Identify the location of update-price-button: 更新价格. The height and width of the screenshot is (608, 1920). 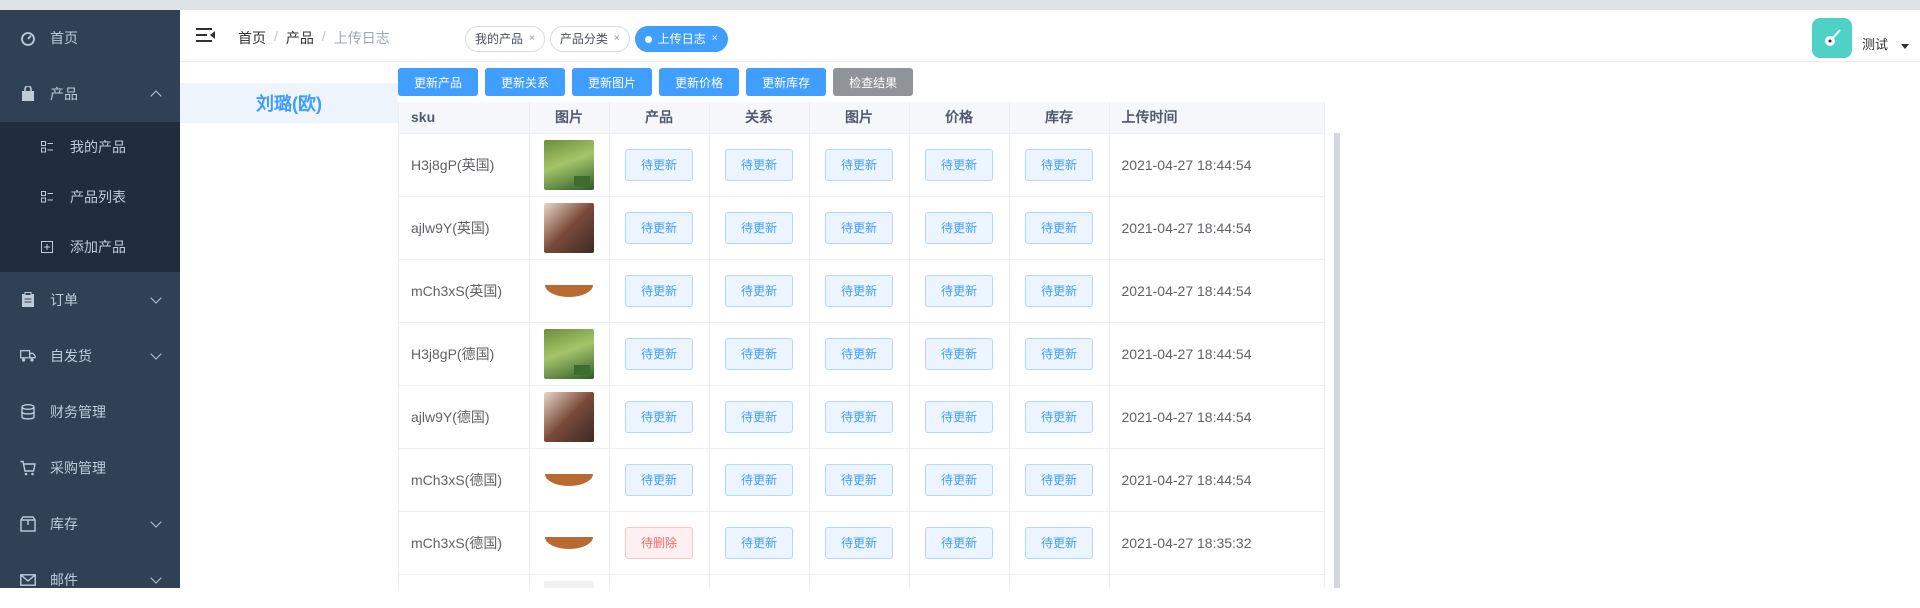
(699, 82).